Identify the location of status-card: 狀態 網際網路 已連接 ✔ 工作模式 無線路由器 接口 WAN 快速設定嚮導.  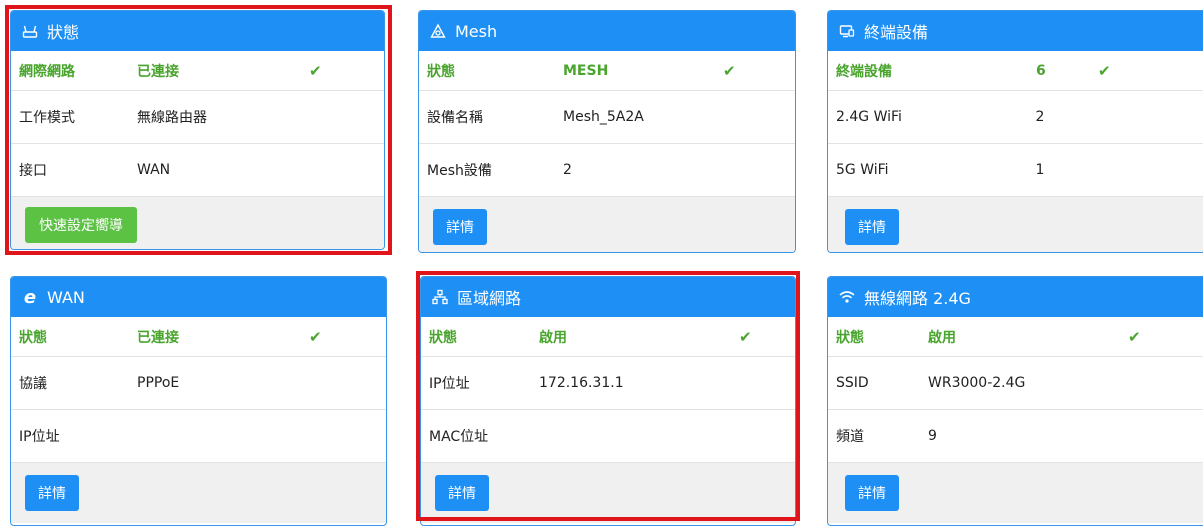
(197, 130).